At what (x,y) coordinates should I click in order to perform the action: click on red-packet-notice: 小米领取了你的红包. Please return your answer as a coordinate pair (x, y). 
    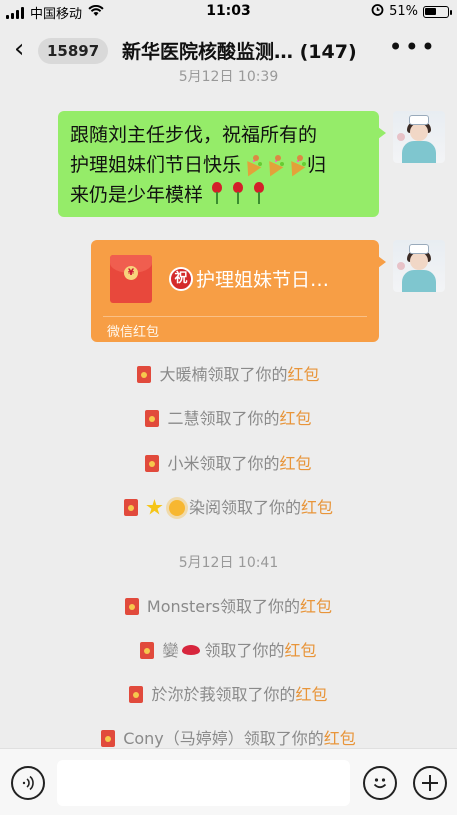
    Looking at the image, I should click on (228, 462).